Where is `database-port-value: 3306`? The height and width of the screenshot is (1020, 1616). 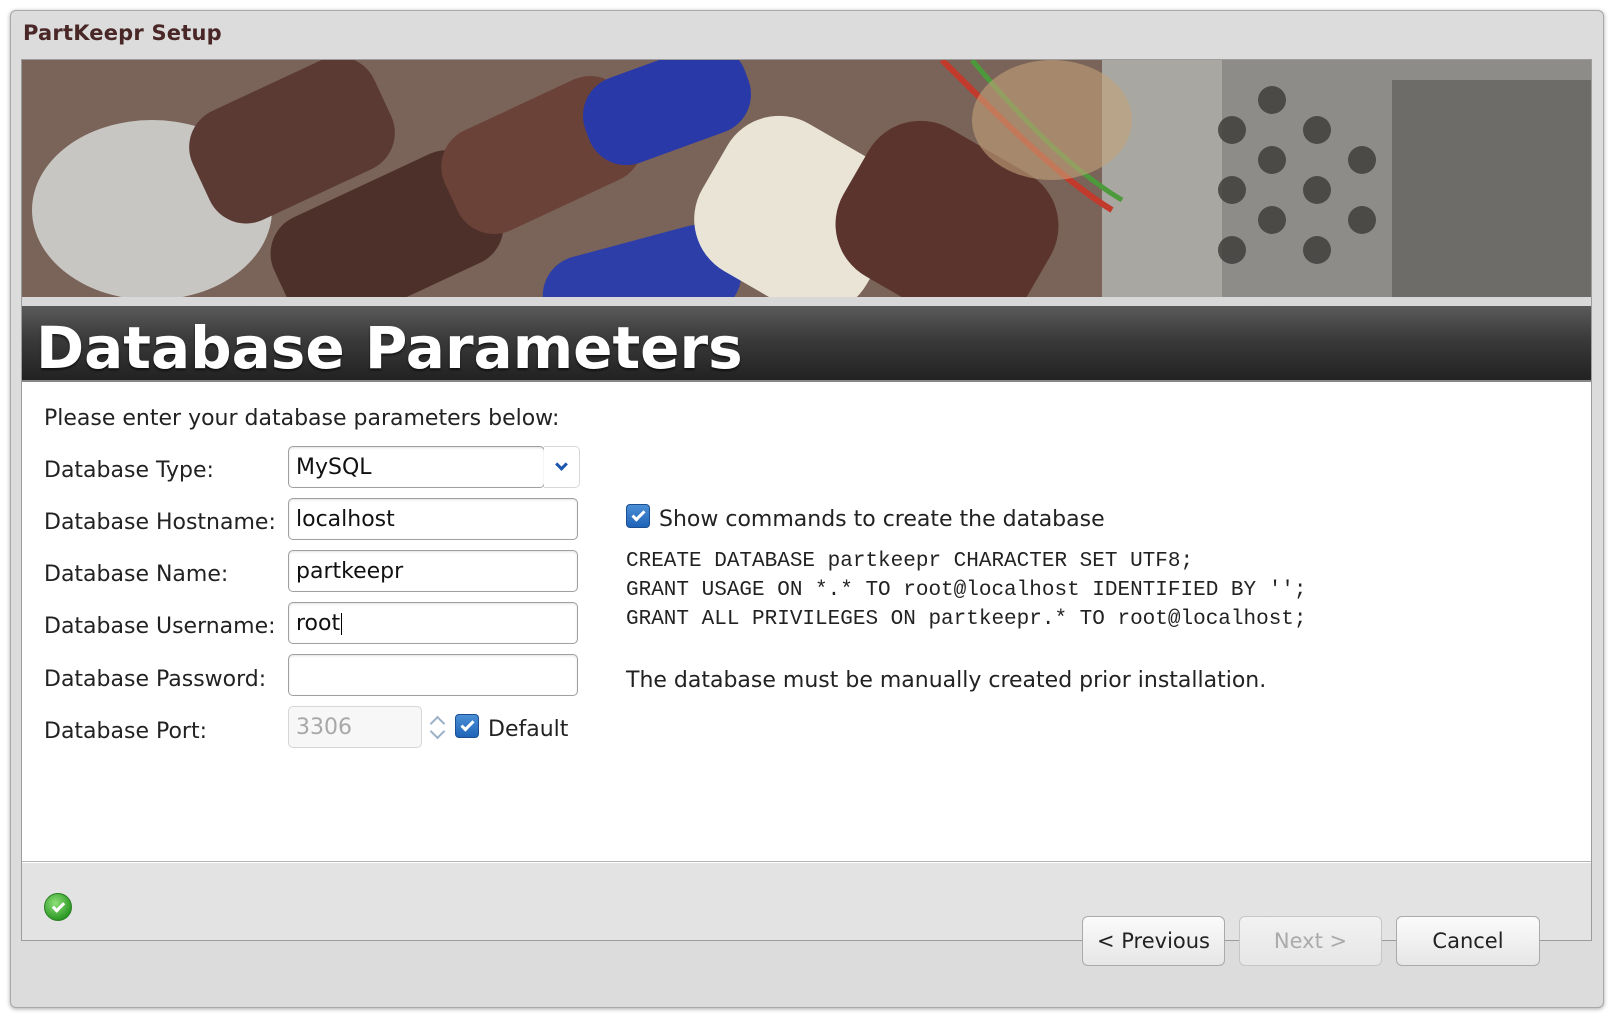 database-port-value: 3306 is located at coordinates (324, 727).